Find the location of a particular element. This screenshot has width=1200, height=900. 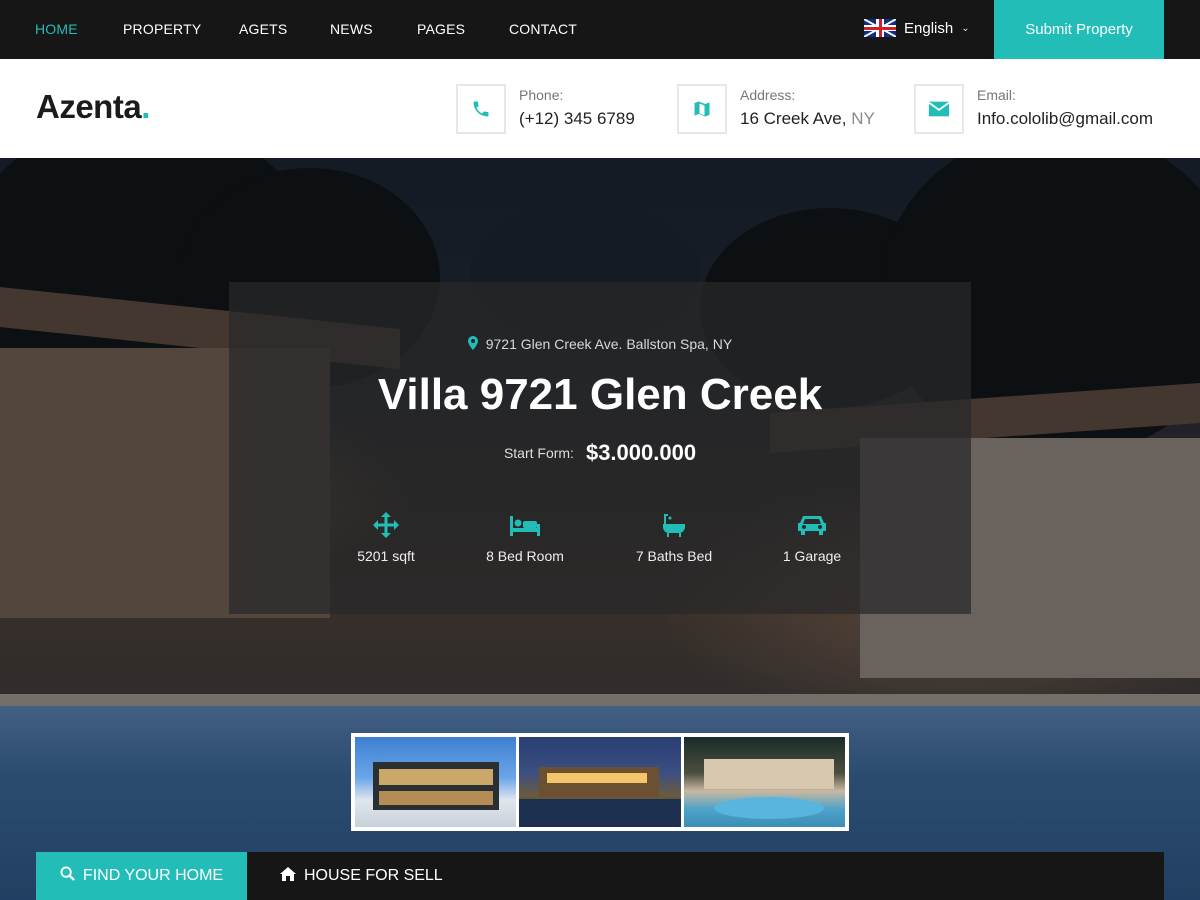

thumbnail-pool-villa is located at coordinates (764, 782).